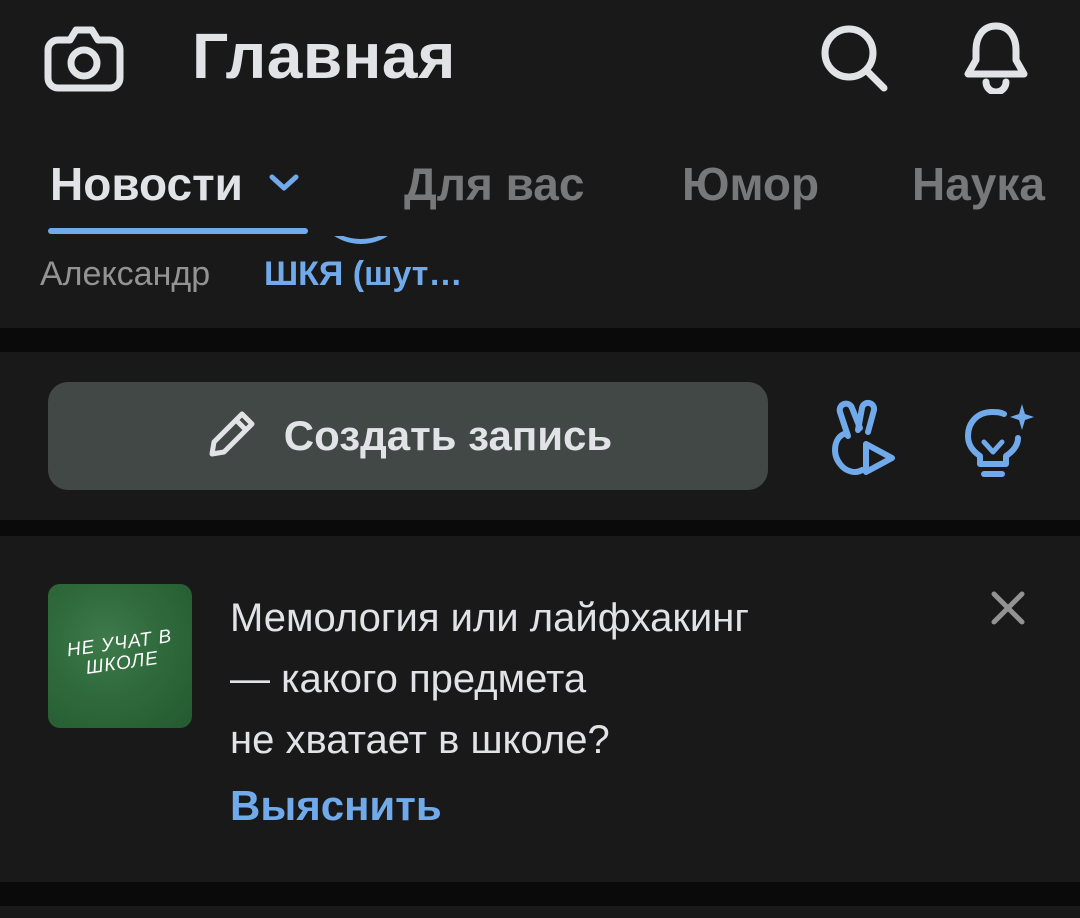  I want to click on idea-bulb-icon, so click(1000, 440).